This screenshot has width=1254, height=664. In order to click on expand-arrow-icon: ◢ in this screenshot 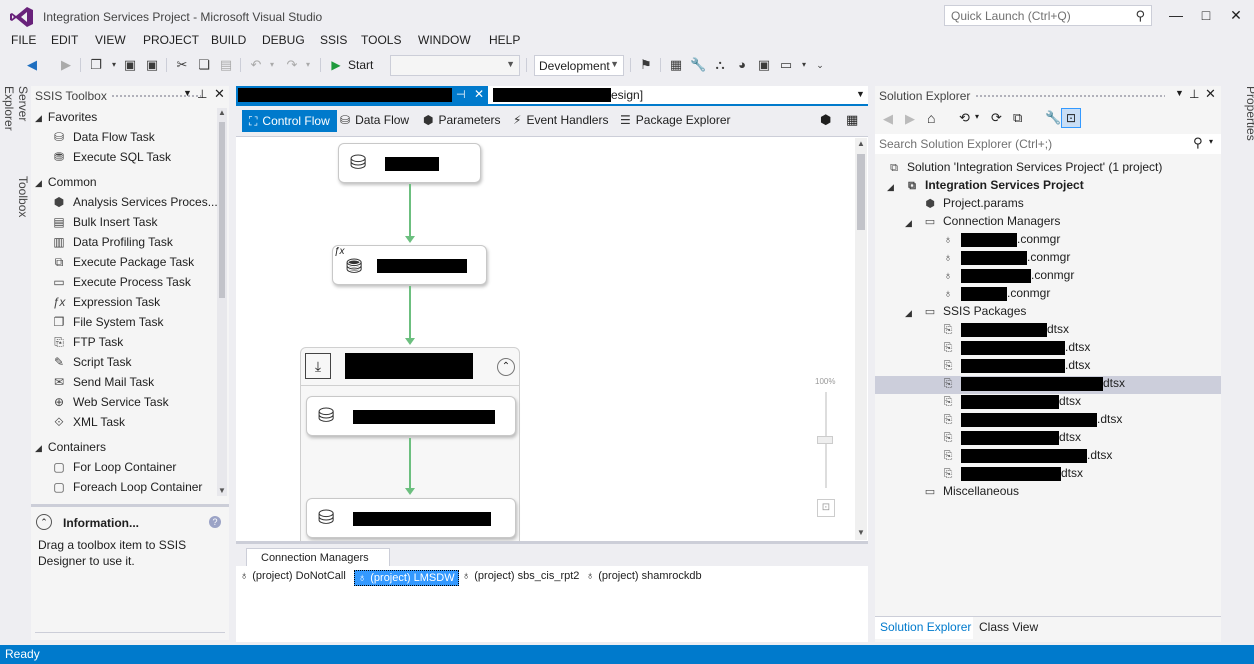, I will do `click(908, 313)`.